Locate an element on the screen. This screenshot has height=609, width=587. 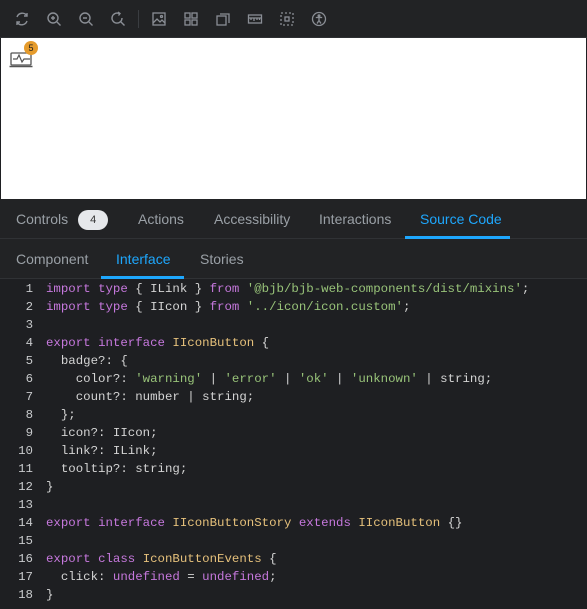
line-number: 17 is located at coordinates (25, 577).